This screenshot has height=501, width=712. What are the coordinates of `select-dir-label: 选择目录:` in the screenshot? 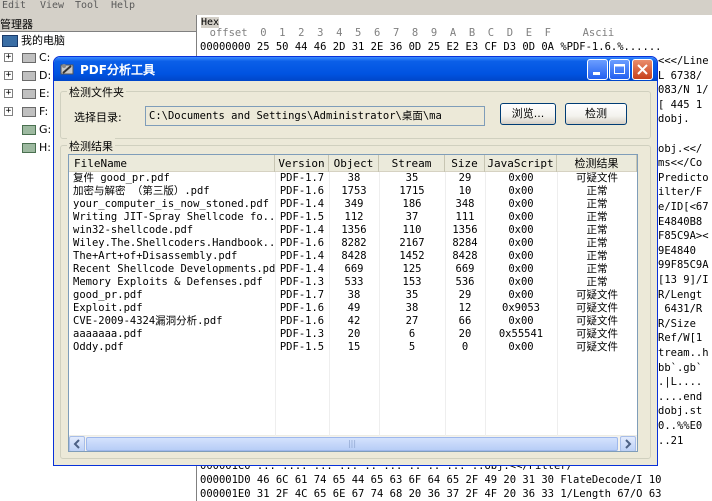 It's located at (98, 117).